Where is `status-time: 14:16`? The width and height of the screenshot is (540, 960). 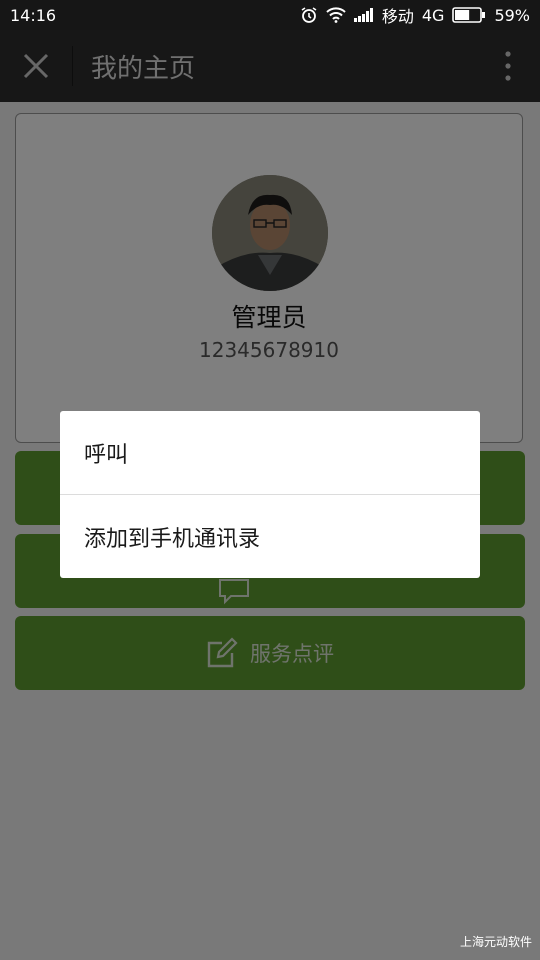 status-time: 14:16 is located at coordinates (33, 15).